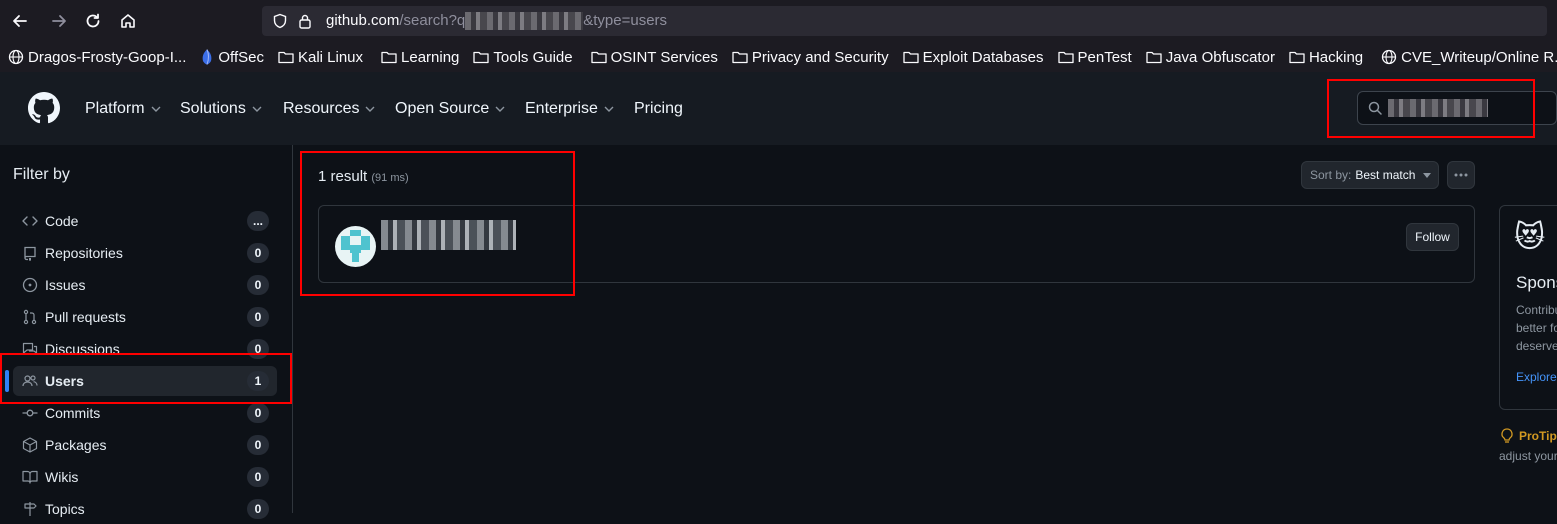  I want to click on sidebar-item-label: Repositories, so click(84, 253).